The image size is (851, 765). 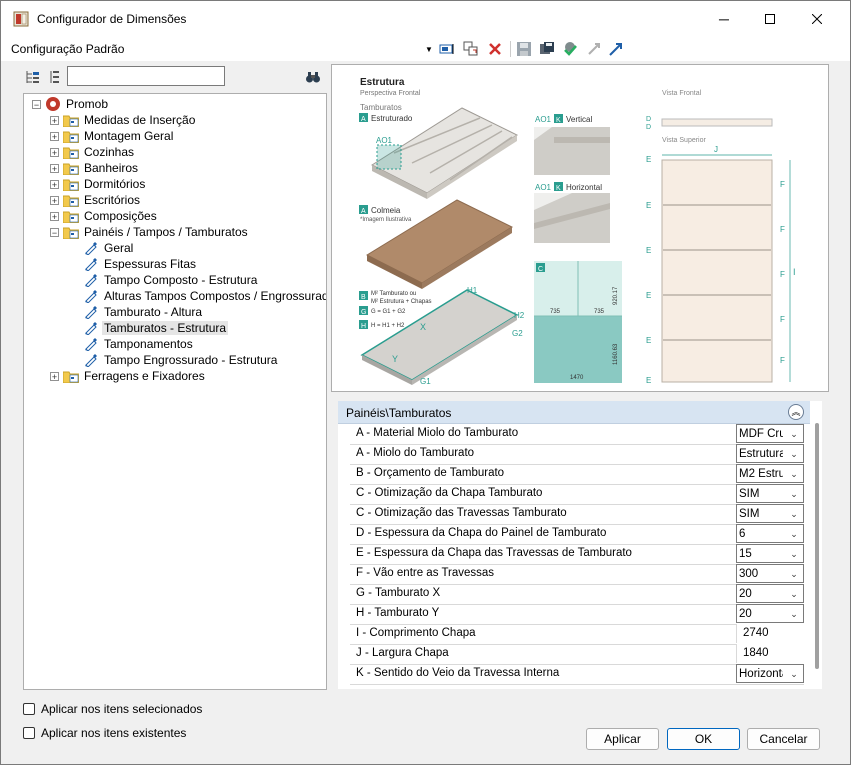 What do you see at coordinates (770, 533) in the screenshot?
I see `property-value-select: 6 ⌄` at bounding box center [770, 533].